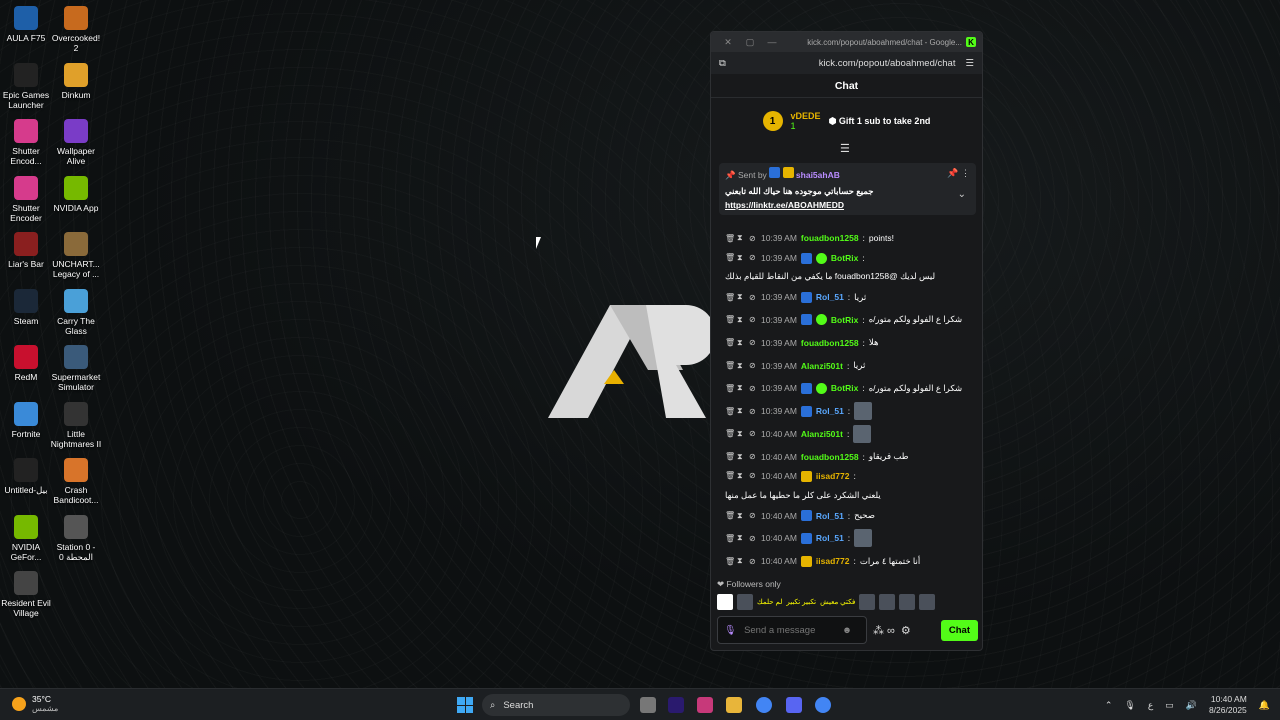  What do you see at coordinates (26, 199) in the screenshot?
I see `desktop-icon: Shutter Encoder` at bounding box center [26, 199].